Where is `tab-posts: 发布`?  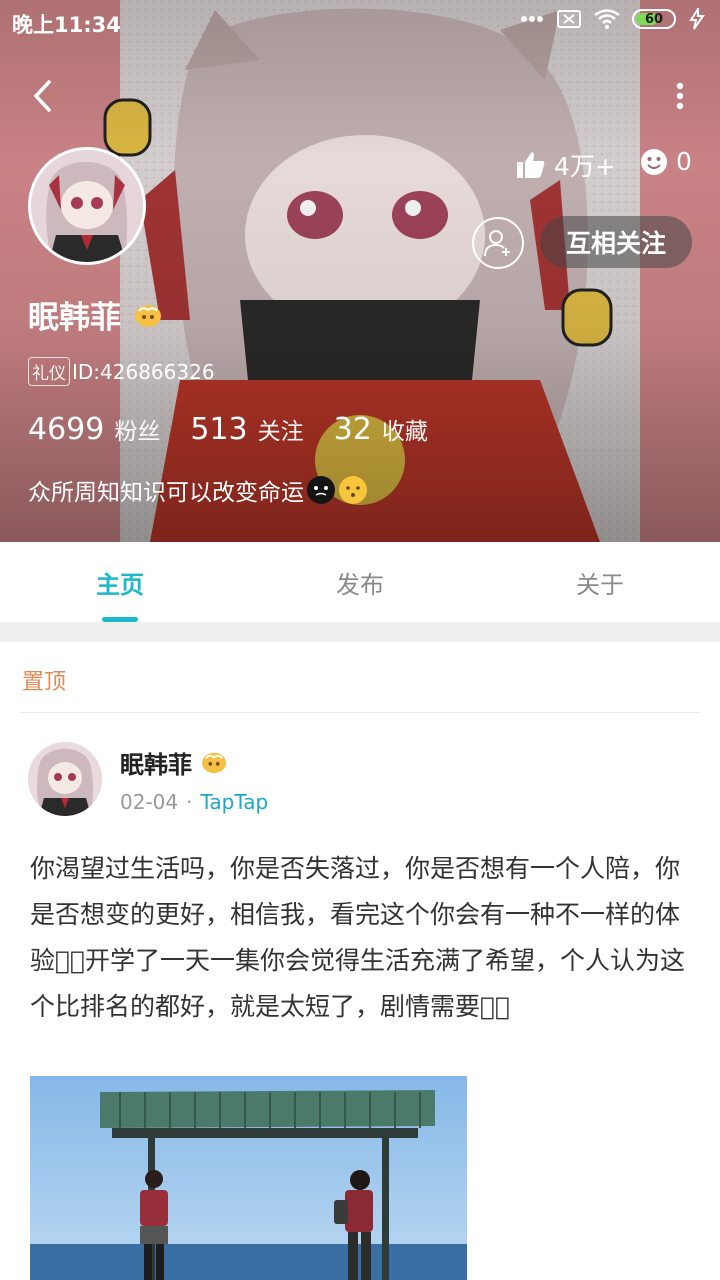
tab-posts: 发布 is located at coordinates (360, 582).